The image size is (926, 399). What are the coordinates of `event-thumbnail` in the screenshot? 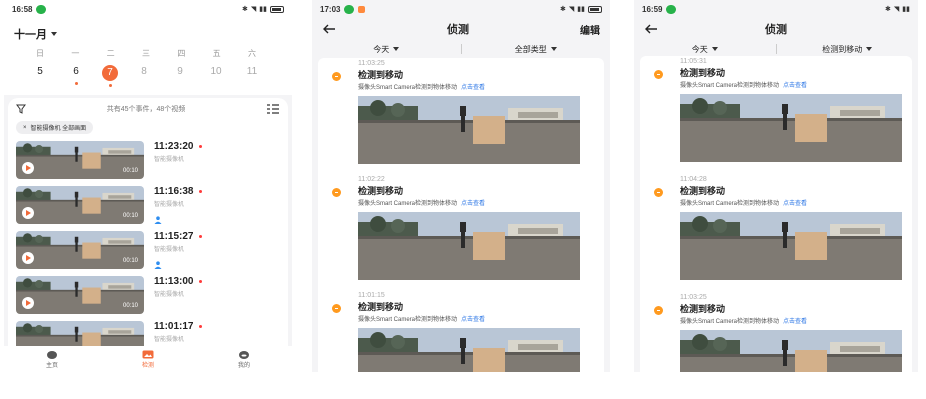 It's located at (80, 333).